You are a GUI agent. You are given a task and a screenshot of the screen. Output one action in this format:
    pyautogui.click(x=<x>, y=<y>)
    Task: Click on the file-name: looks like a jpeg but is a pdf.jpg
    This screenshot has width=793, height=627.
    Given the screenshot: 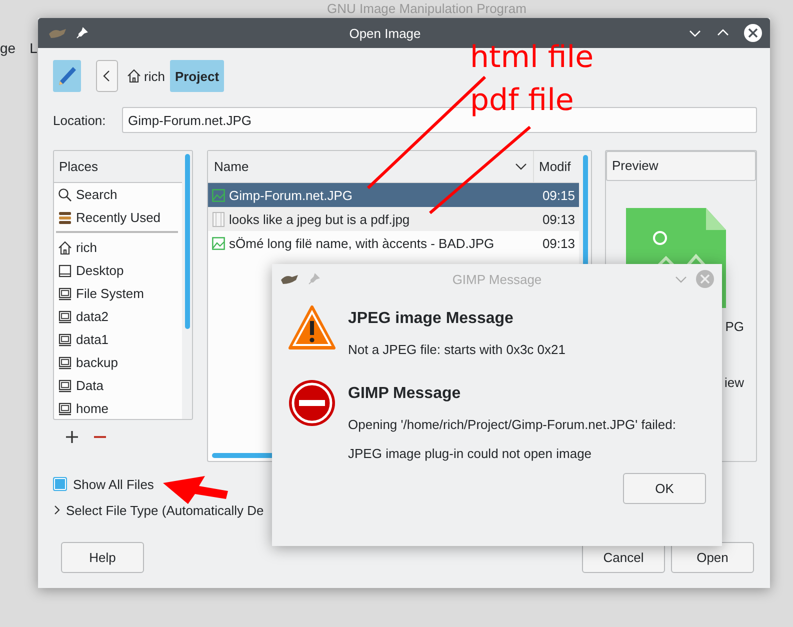 What is the action you would take?
    pyautogui.click(x=320, y=219)
    